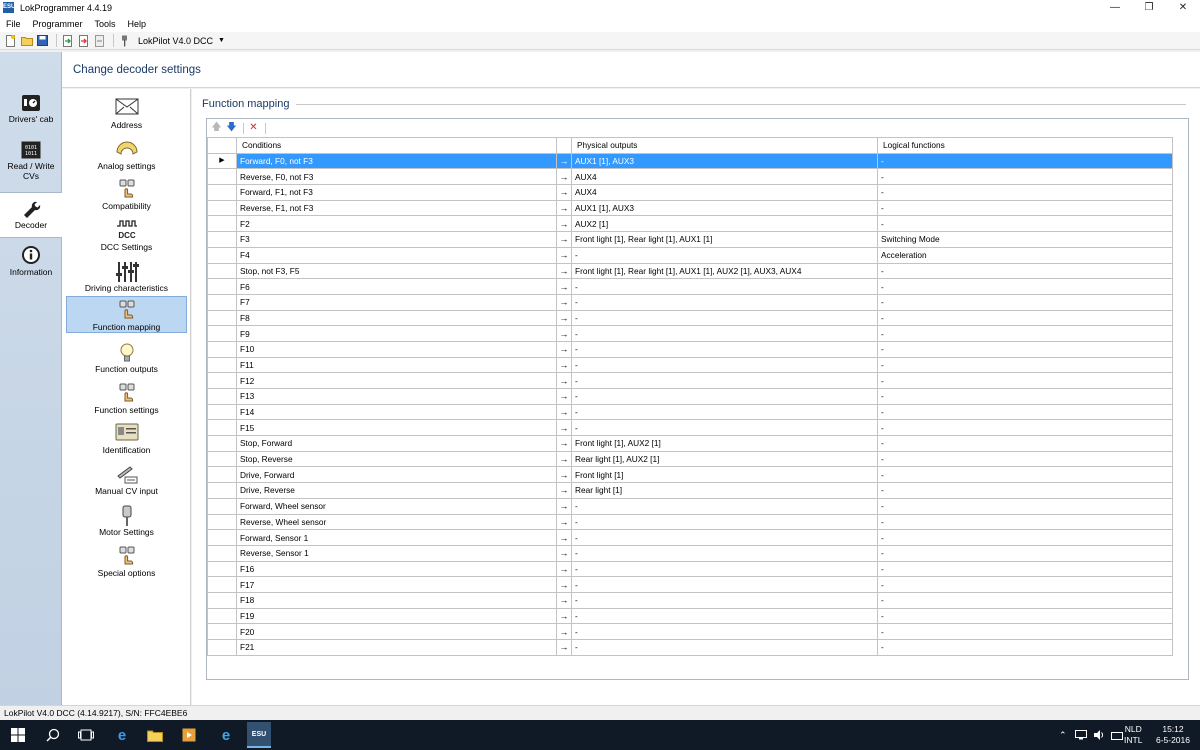 The width and height of the screenshot is (1200, 750). I want to click on table-row: F17 → - -, so click(690, 584).